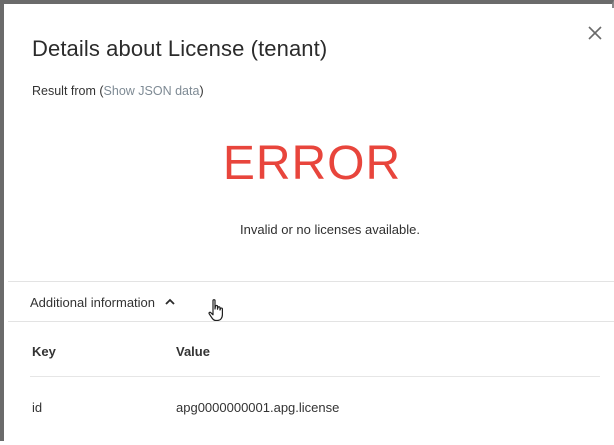 This screenshot has height=445, width=614. I want to click on close-button, so click(595, 33).